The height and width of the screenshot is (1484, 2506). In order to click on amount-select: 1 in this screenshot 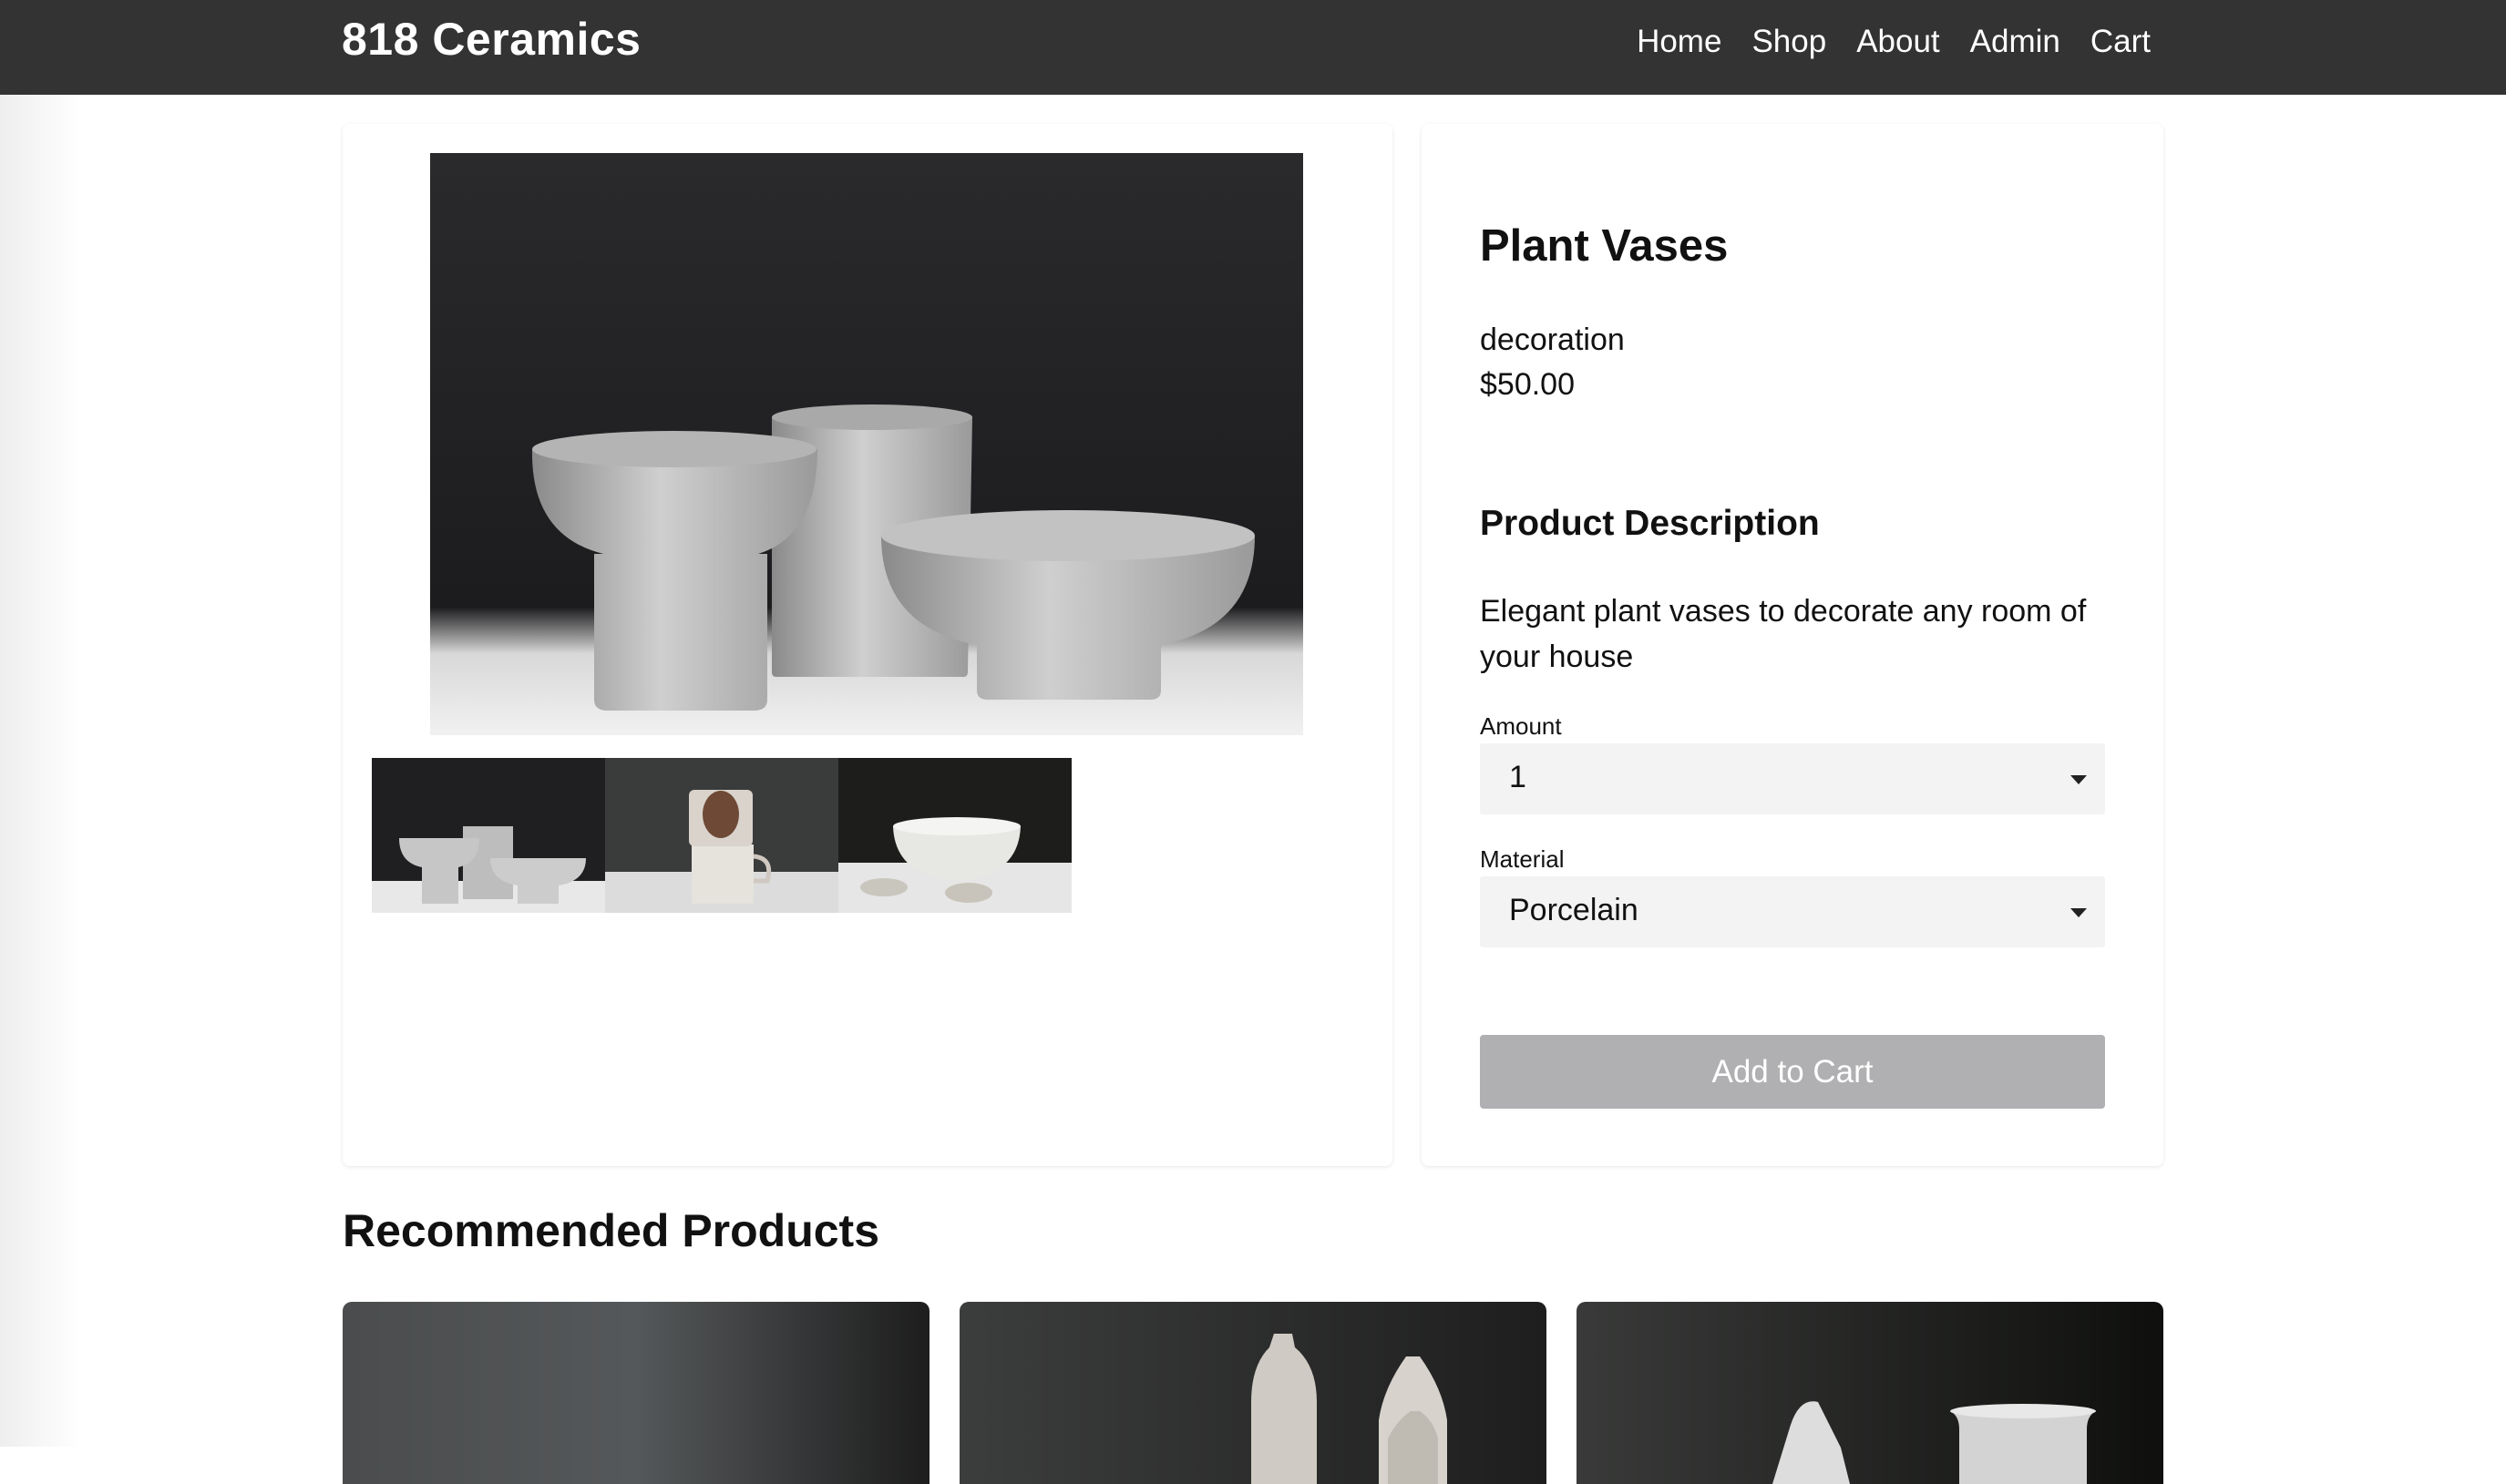, I will do `click(1792, 778)`.